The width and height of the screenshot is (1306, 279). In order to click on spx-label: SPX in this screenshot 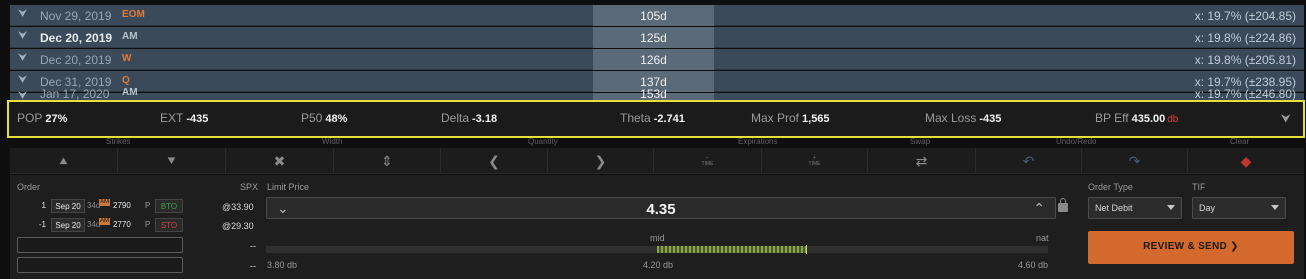, I will do `click(249, 187)`.